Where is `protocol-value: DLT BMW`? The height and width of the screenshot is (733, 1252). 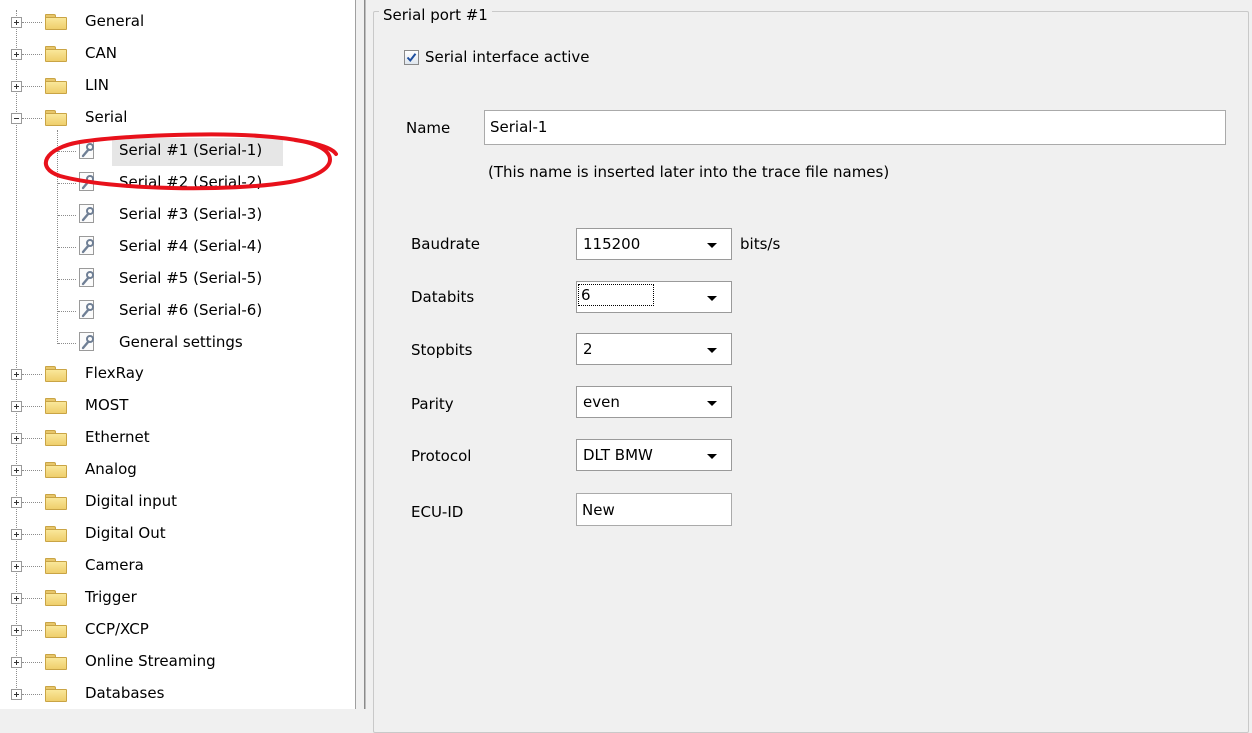 protocol-value: DLT BMW is located at coordinates (618, 455).